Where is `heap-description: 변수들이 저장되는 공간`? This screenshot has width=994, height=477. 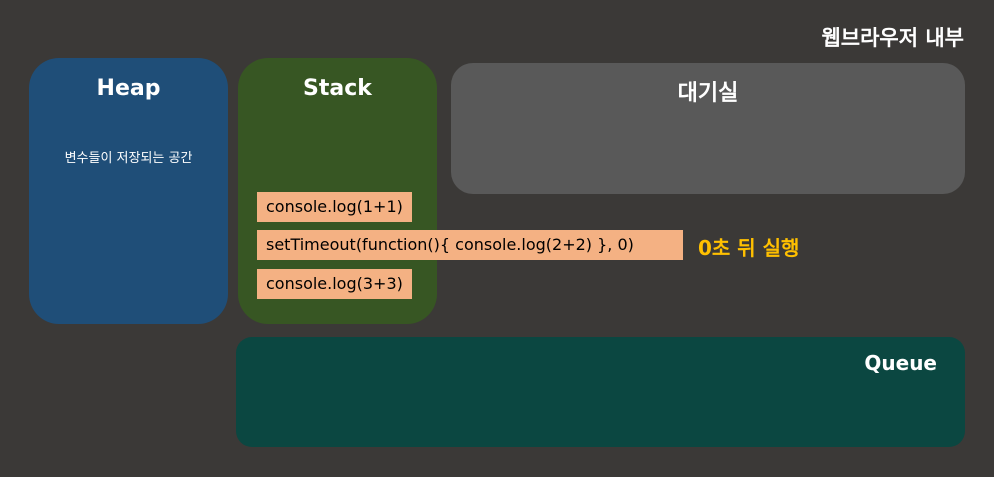 heap-description: 변수들이 저장되는 공간 is located at coordinates (128, 158).